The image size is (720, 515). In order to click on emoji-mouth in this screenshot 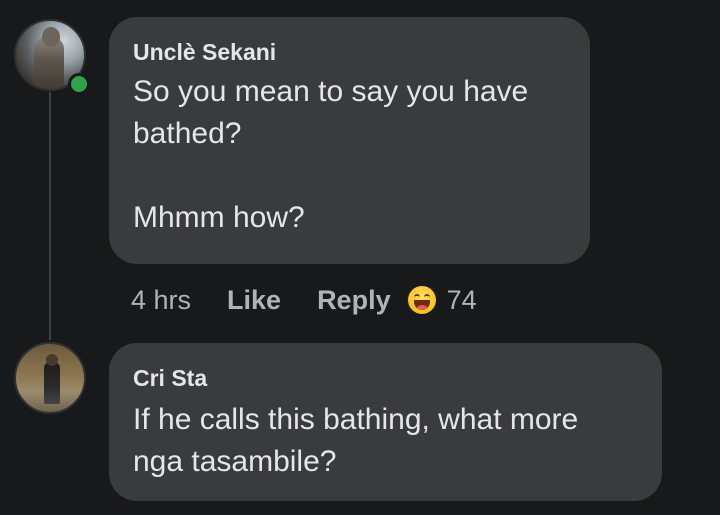, I will do `click(421, 305)`.